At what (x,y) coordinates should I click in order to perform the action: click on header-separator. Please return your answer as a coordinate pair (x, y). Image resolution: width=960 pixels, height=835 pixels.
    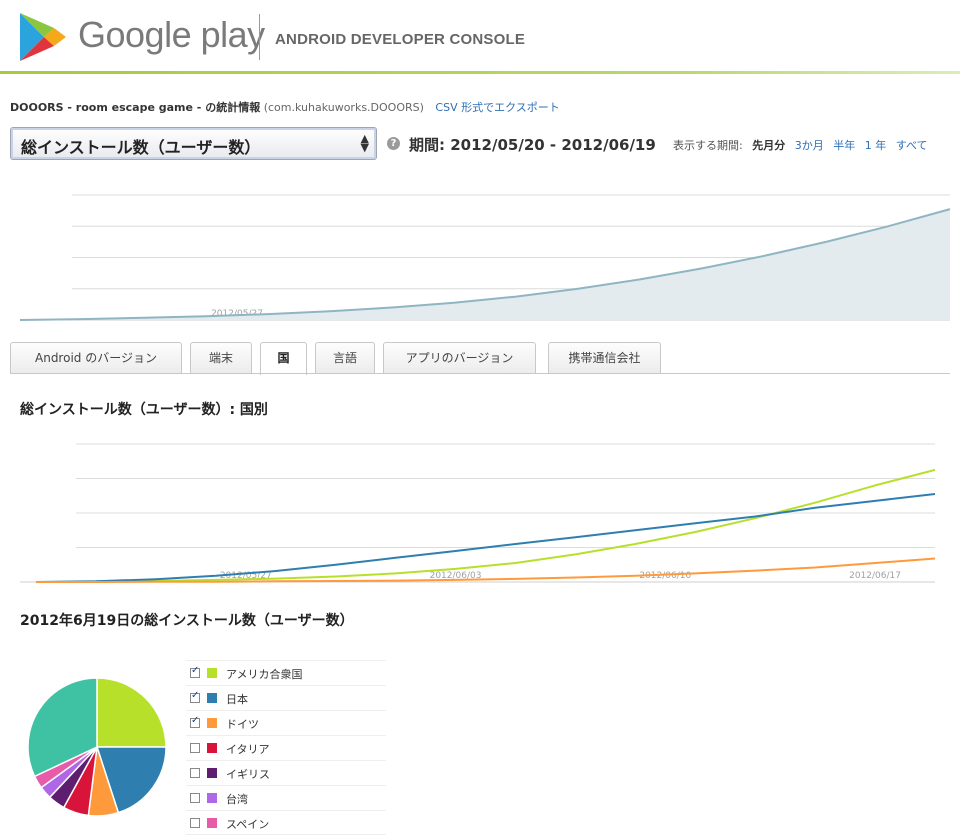
    Looking at the image, I should click on (259, 37).